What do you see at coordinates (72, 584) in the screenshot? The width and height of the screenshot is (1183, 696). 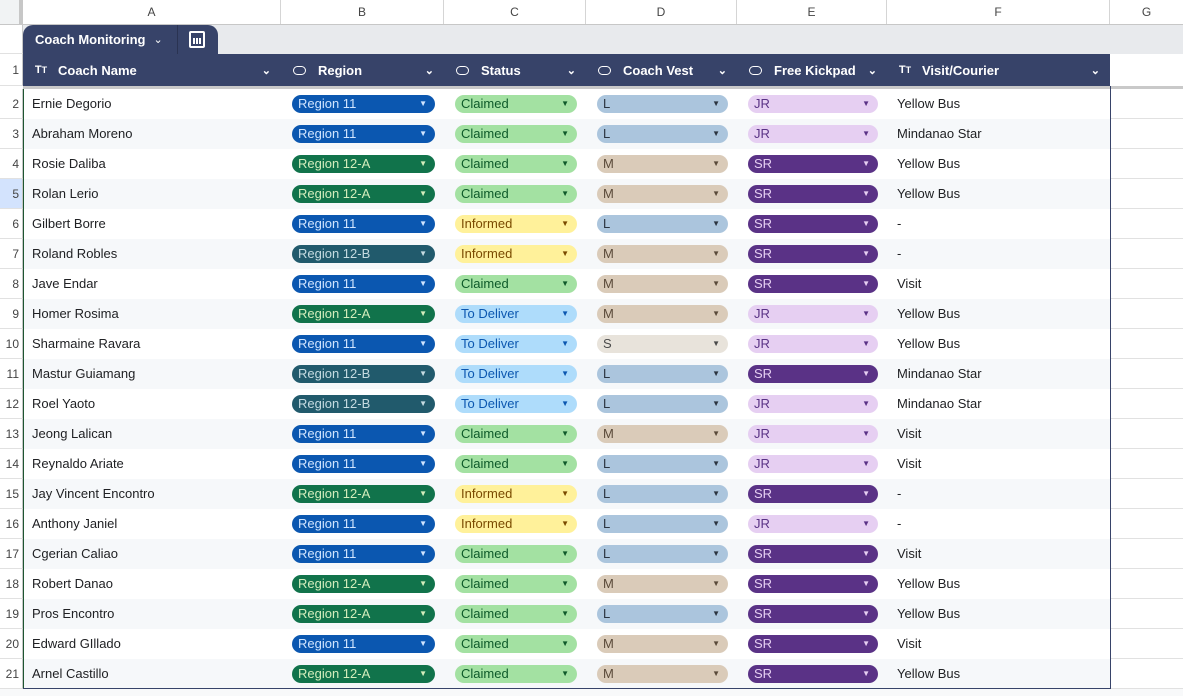 I see `coach-name-cell: Robert Danao` at bounding box center [72, 584].